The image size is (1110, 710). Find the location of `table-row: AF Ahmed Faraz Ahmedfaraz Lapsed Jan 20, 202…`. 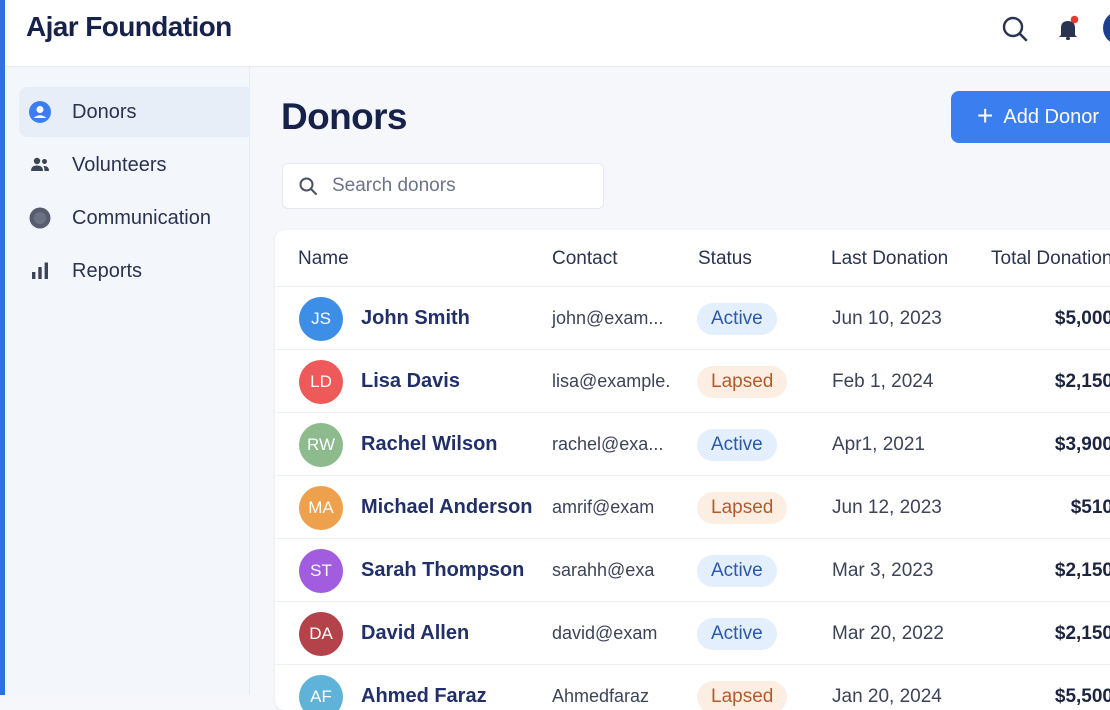

table-row: AF Ahmed Faraz Ahmedfaraz Lapsed Jan 20, 202… is located at coordinates (692, 687).